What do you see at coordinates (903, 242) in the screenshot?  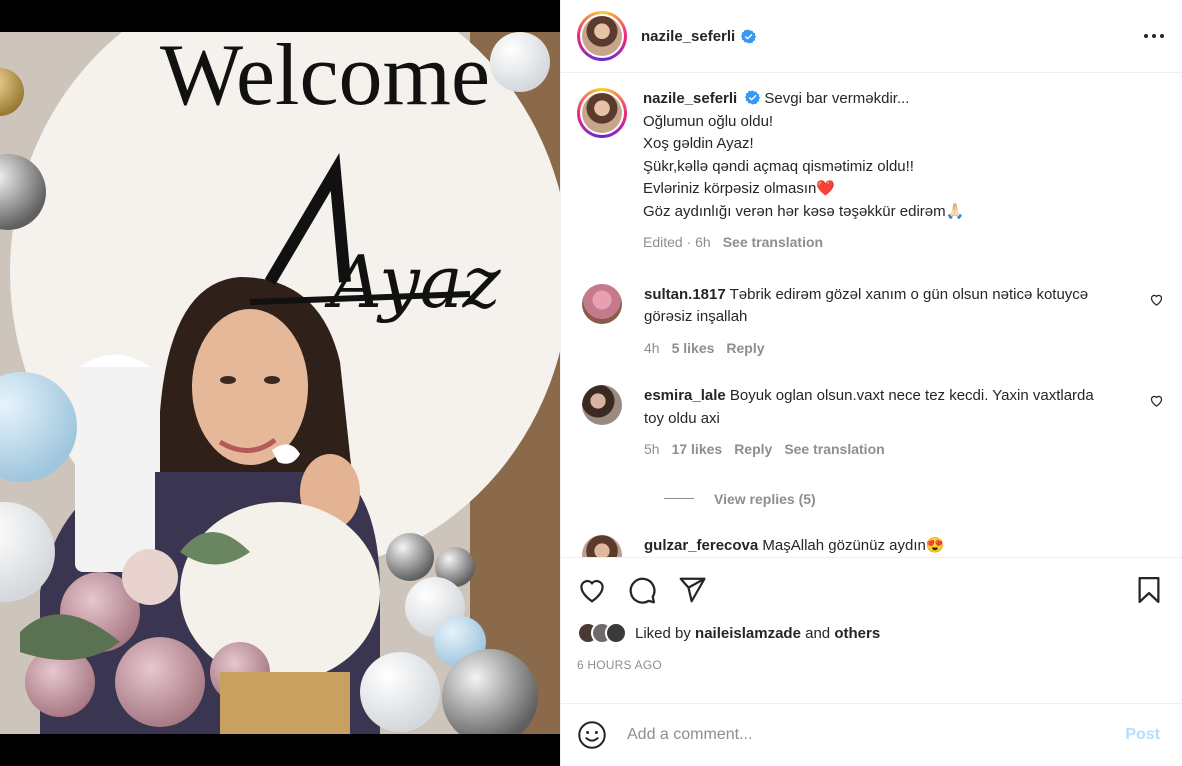 I see `caption-meta: Edited · 6h See translation` at bounding box center [903, 242].